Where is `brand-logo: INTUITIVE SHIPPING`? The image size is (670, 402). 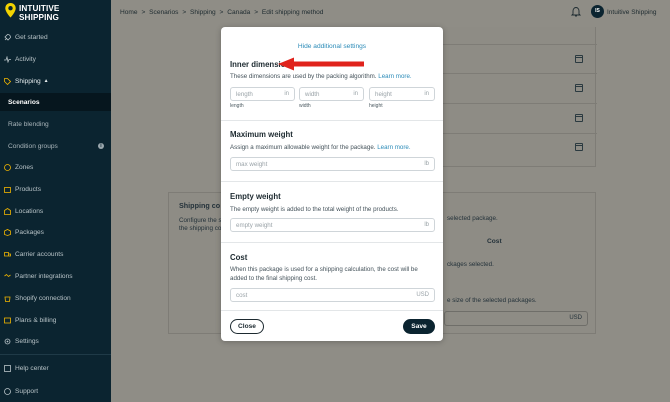
brand-logo: INTUITIVE SHIPPING is located at coordinates (55, 13).